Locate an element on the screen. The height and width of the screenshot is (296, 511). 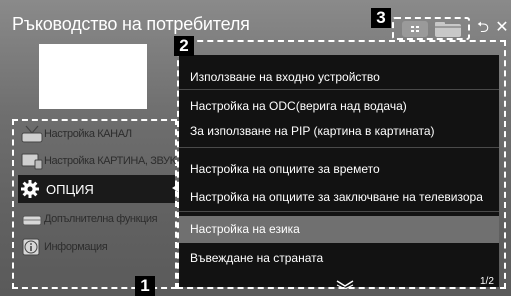
submenu-item-label: Въвеждане на страната is located at coordinates (257, 258).